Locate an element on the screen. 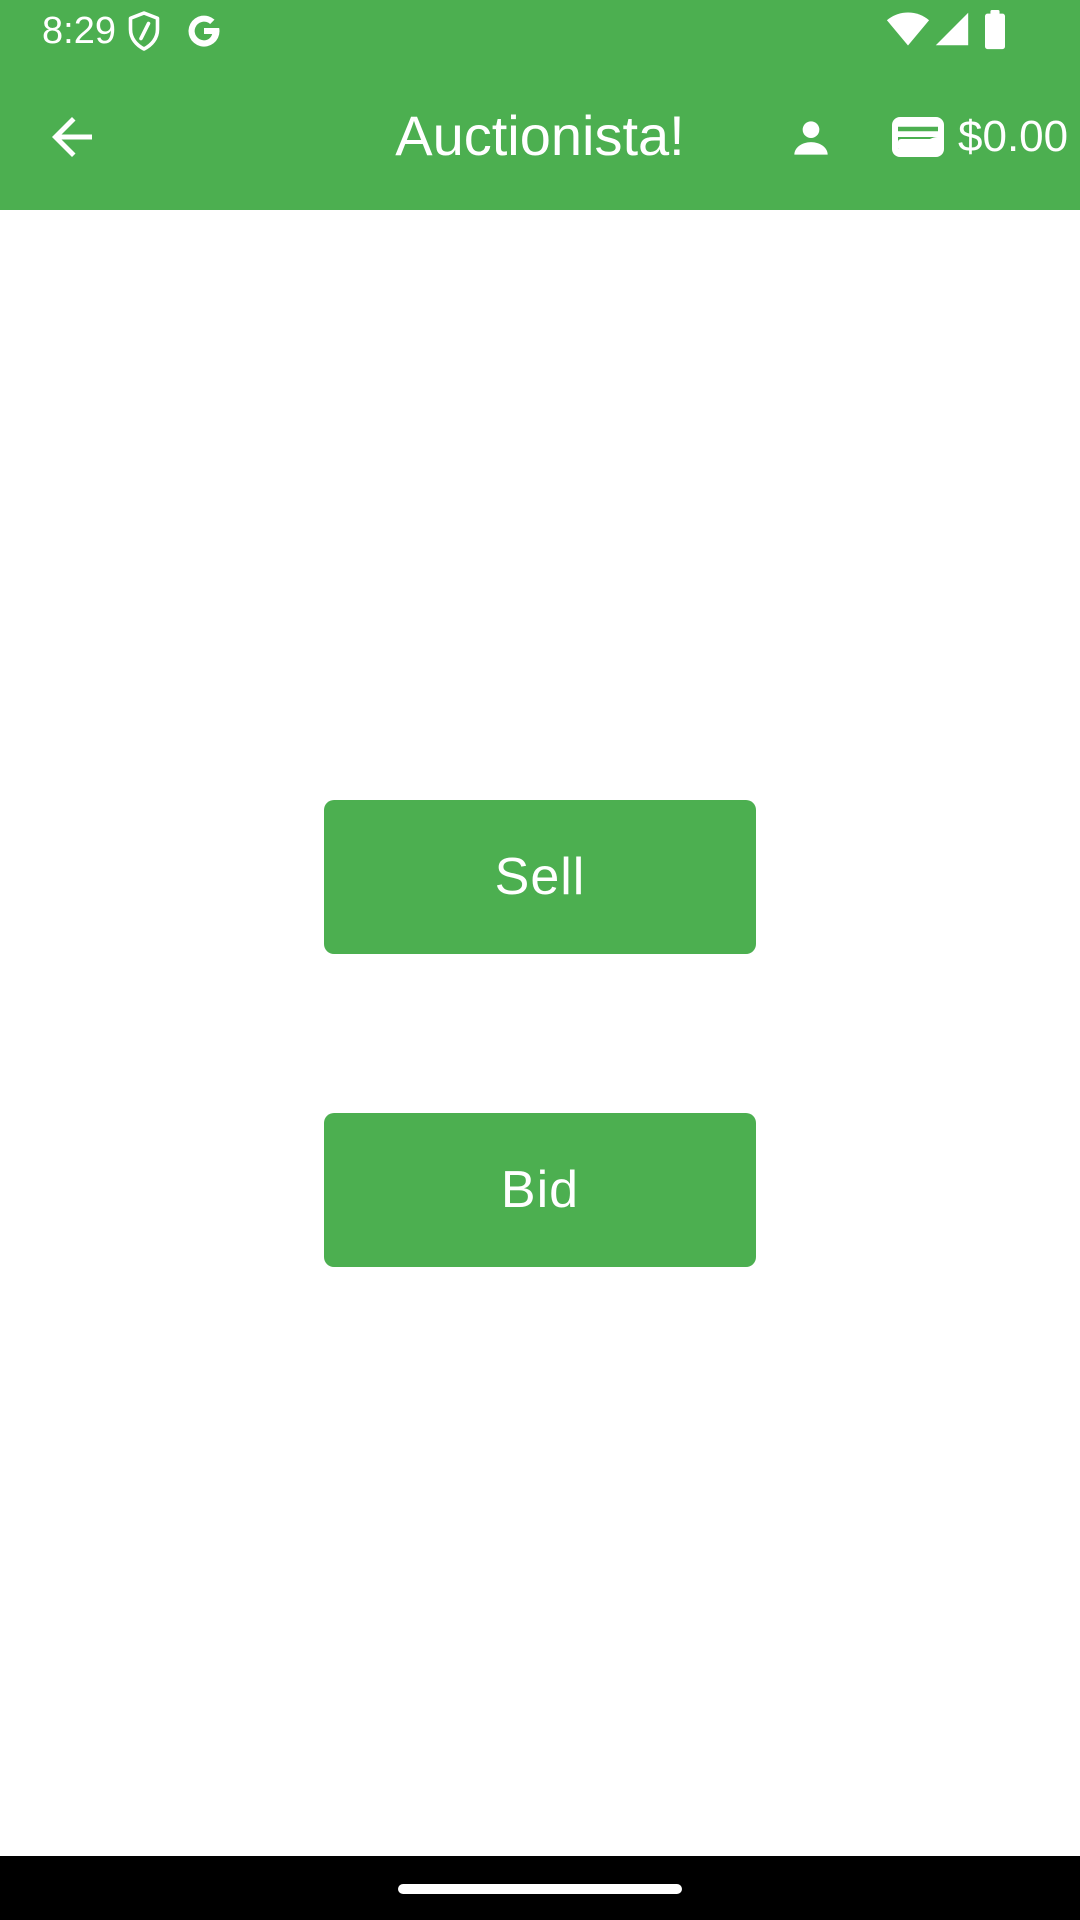 Image resolution: width=1080 pixels, height=1920 pixels. sell-button: Sell is located at coordinates (540, 877).